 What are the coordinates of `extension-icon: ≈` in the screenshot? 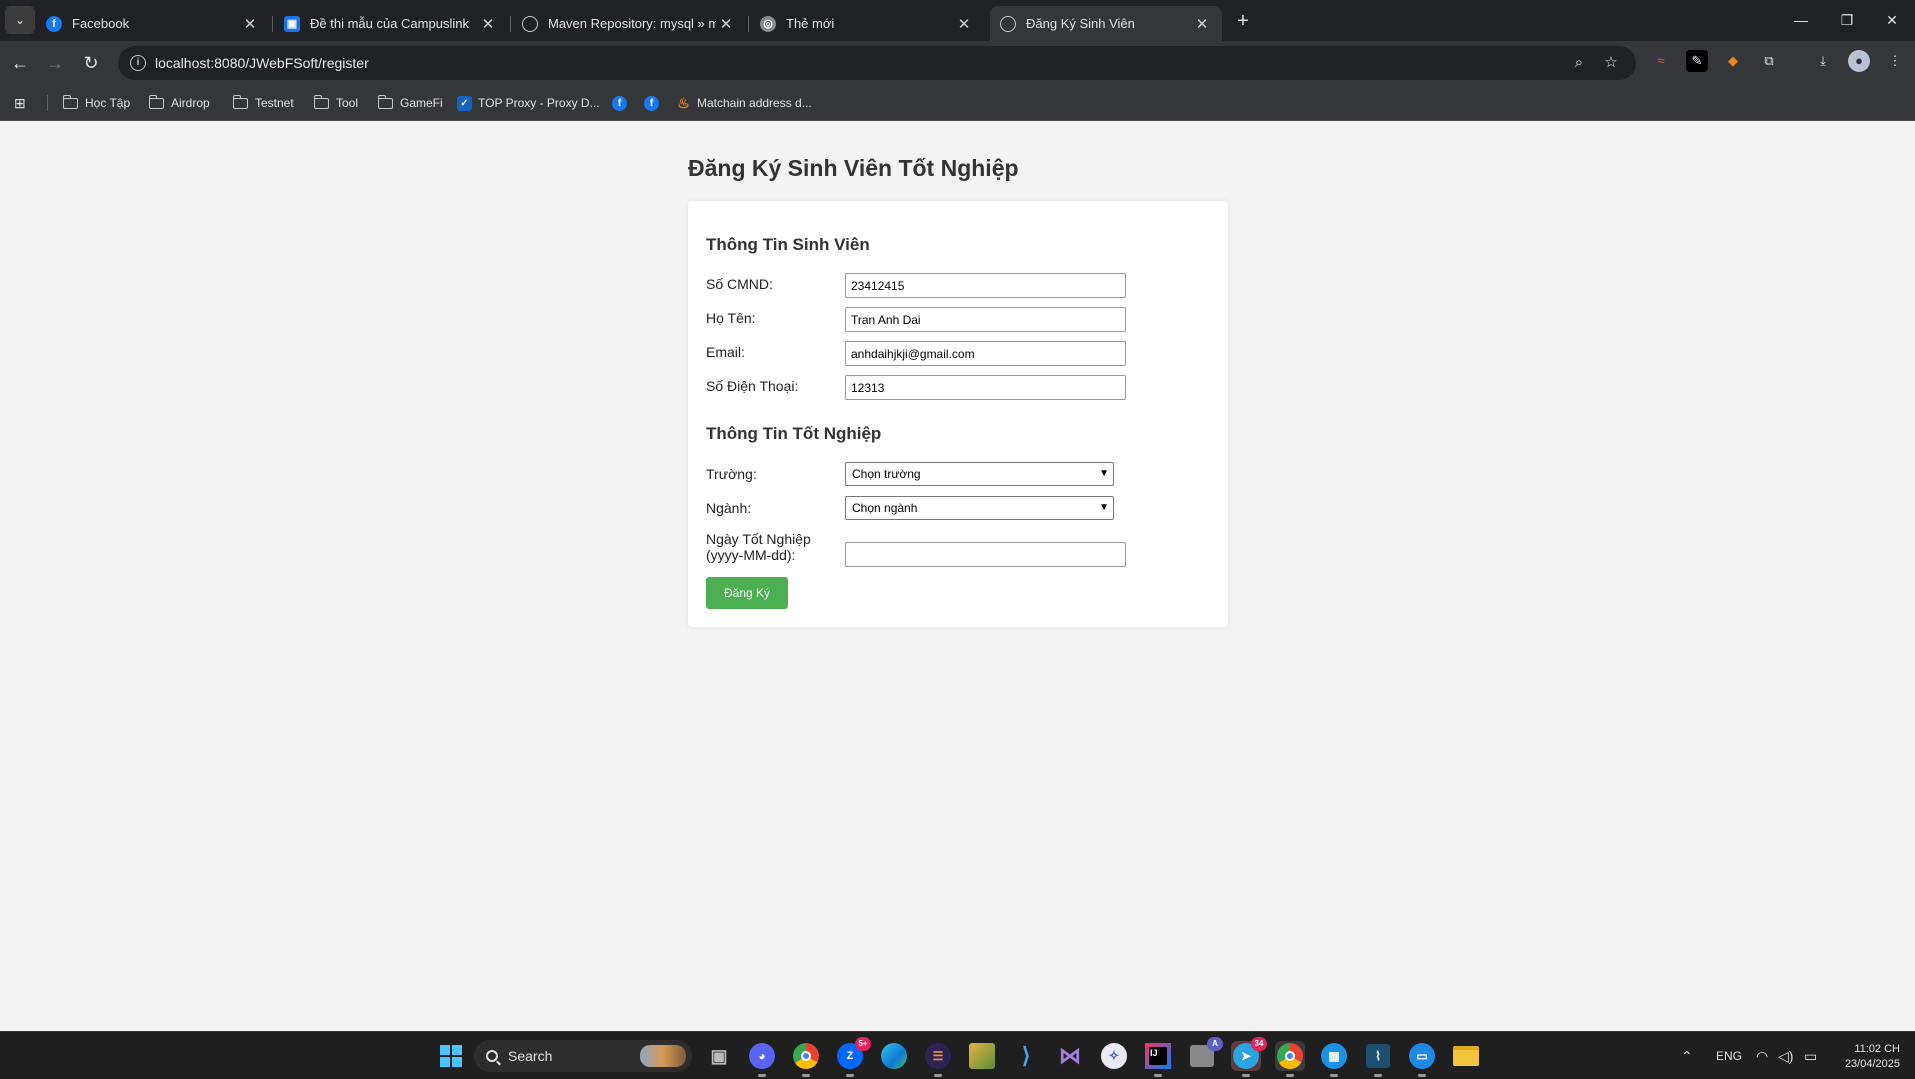 It's located at (1661, 61).